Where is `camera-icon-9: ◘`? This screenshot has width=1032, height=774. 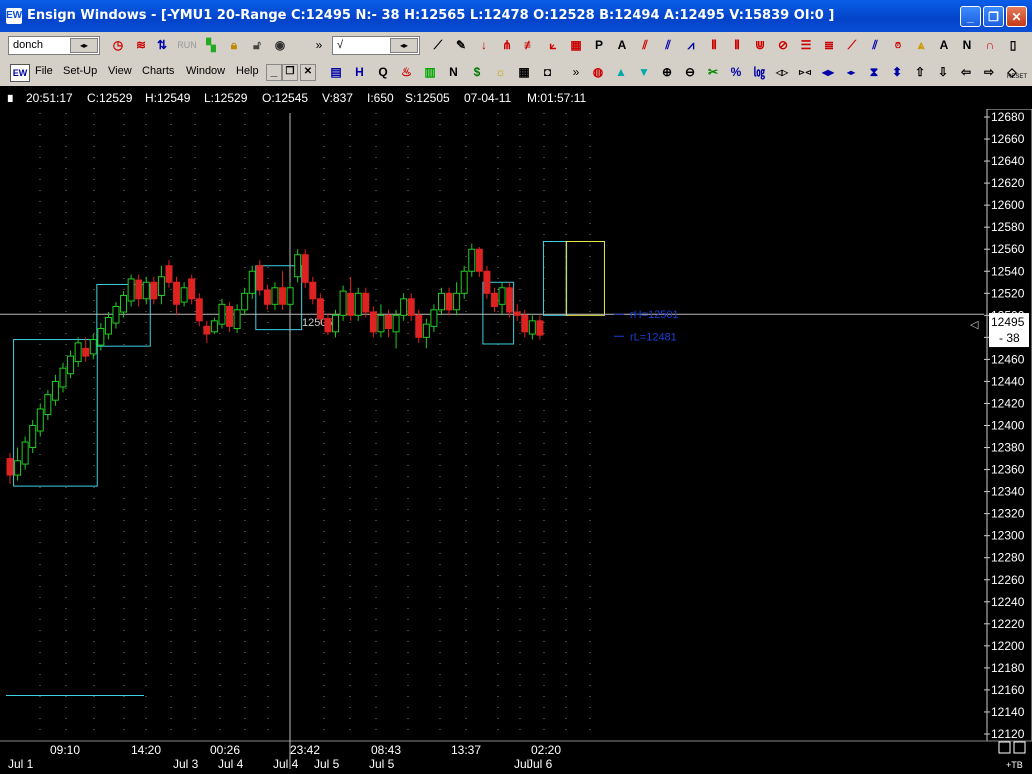
camera-icon-9: ◘ is located at coordinates (548, 72).